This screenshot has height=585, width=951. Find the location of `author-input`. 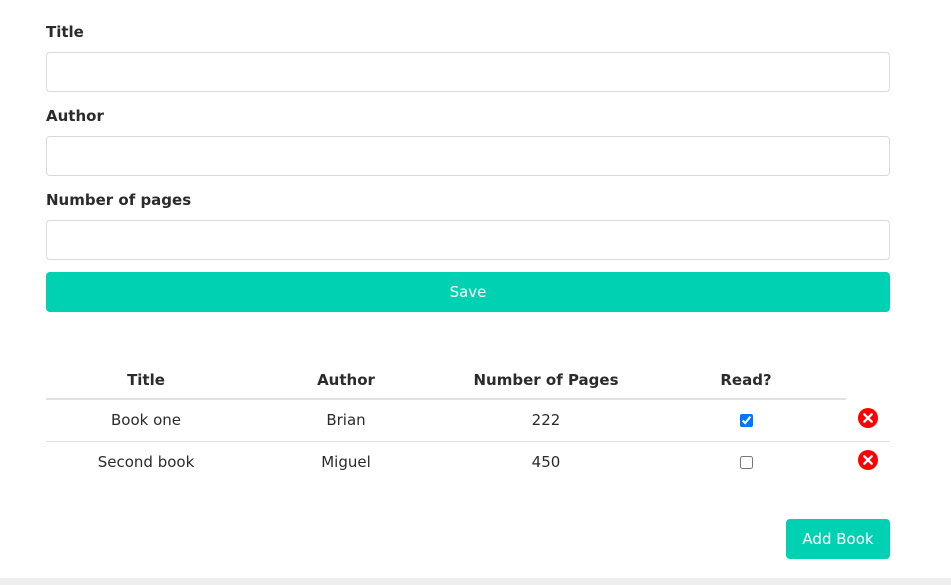

author-input is located at coordinates (468, 156).